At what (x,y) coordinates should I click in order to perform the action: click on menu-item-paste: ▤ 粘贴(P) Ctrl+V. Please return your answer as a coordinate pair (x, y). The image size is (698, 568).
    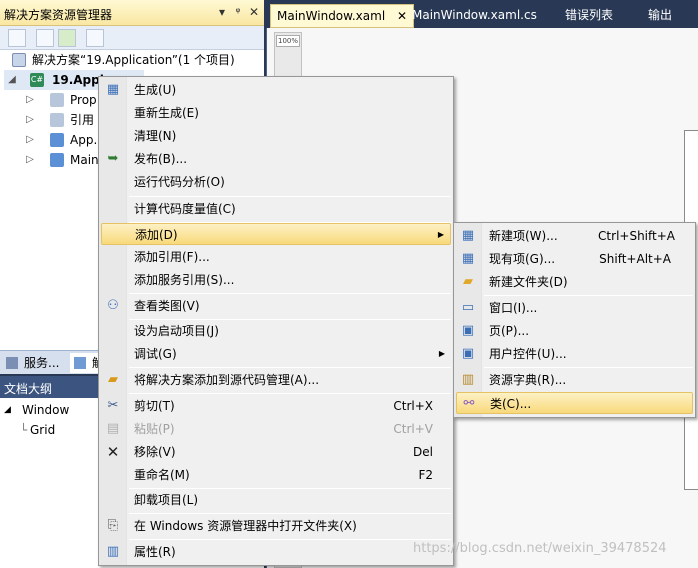
    Looking at the image, I should click on (269, 428).